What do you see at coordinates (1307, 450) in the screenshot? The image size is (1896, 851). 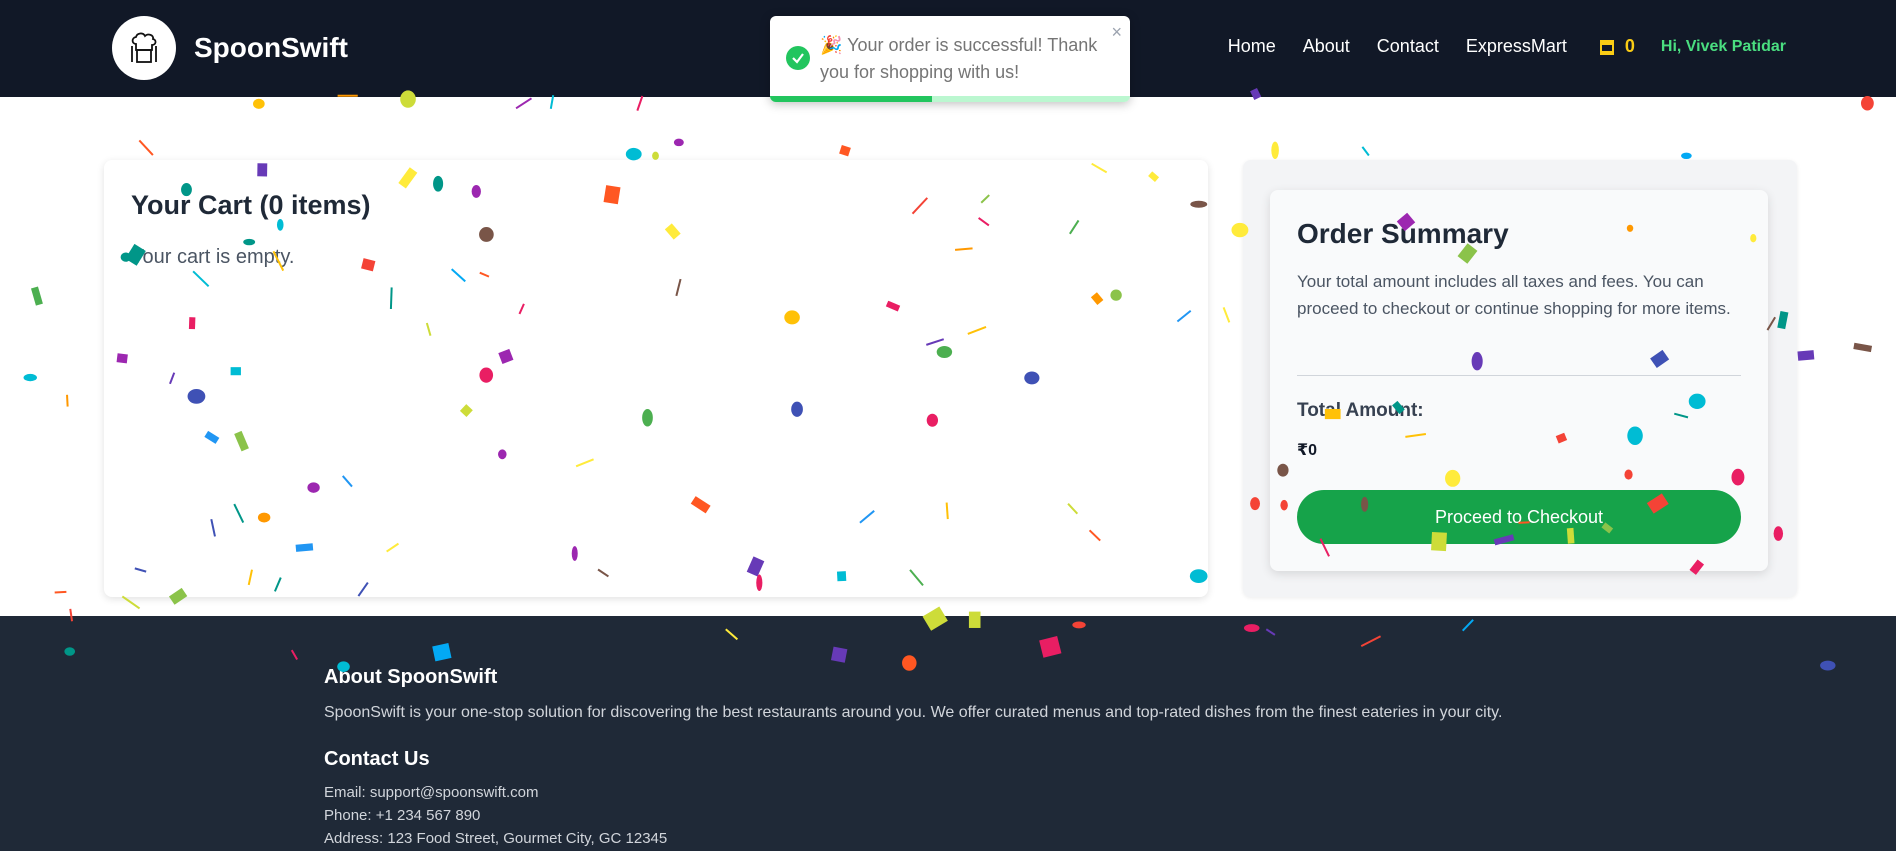 I see `total-amount-value: ₹0` at bounding box center [1307, 450].